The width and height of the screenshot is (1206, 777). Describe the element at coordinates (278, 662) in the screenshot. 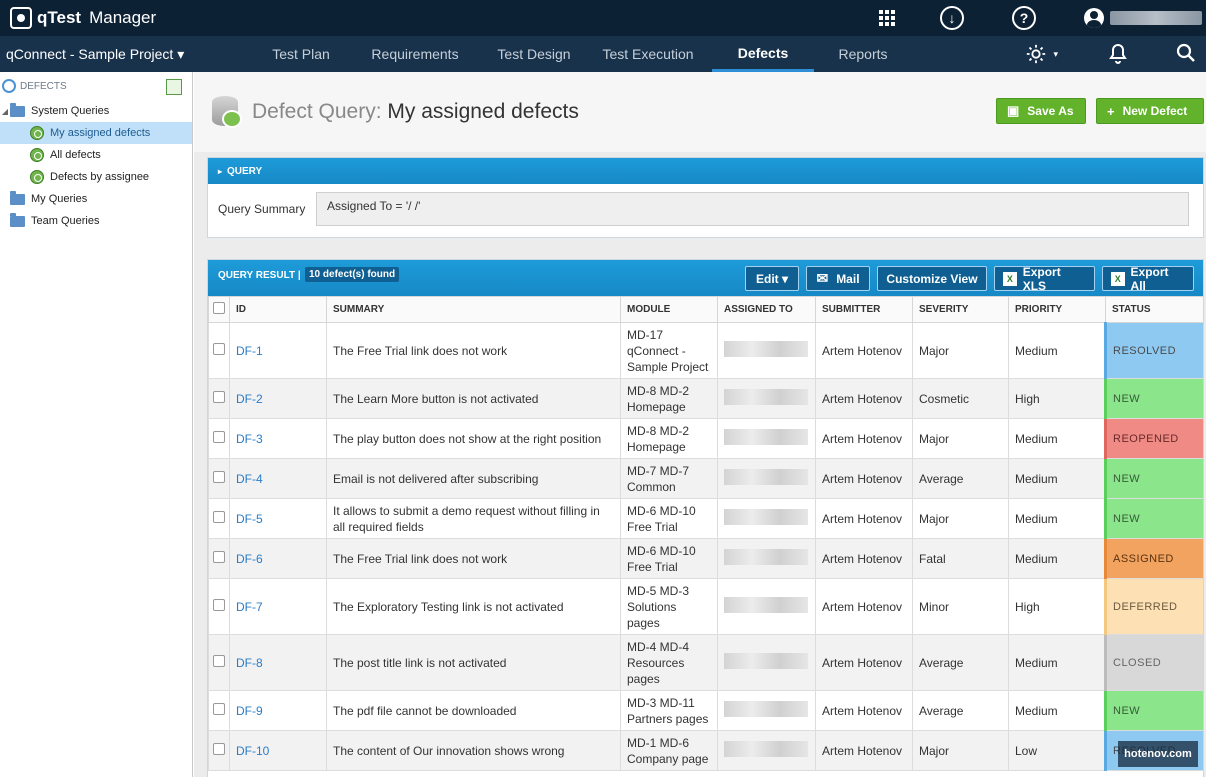

I see `id-cell: DF-8` at that location.